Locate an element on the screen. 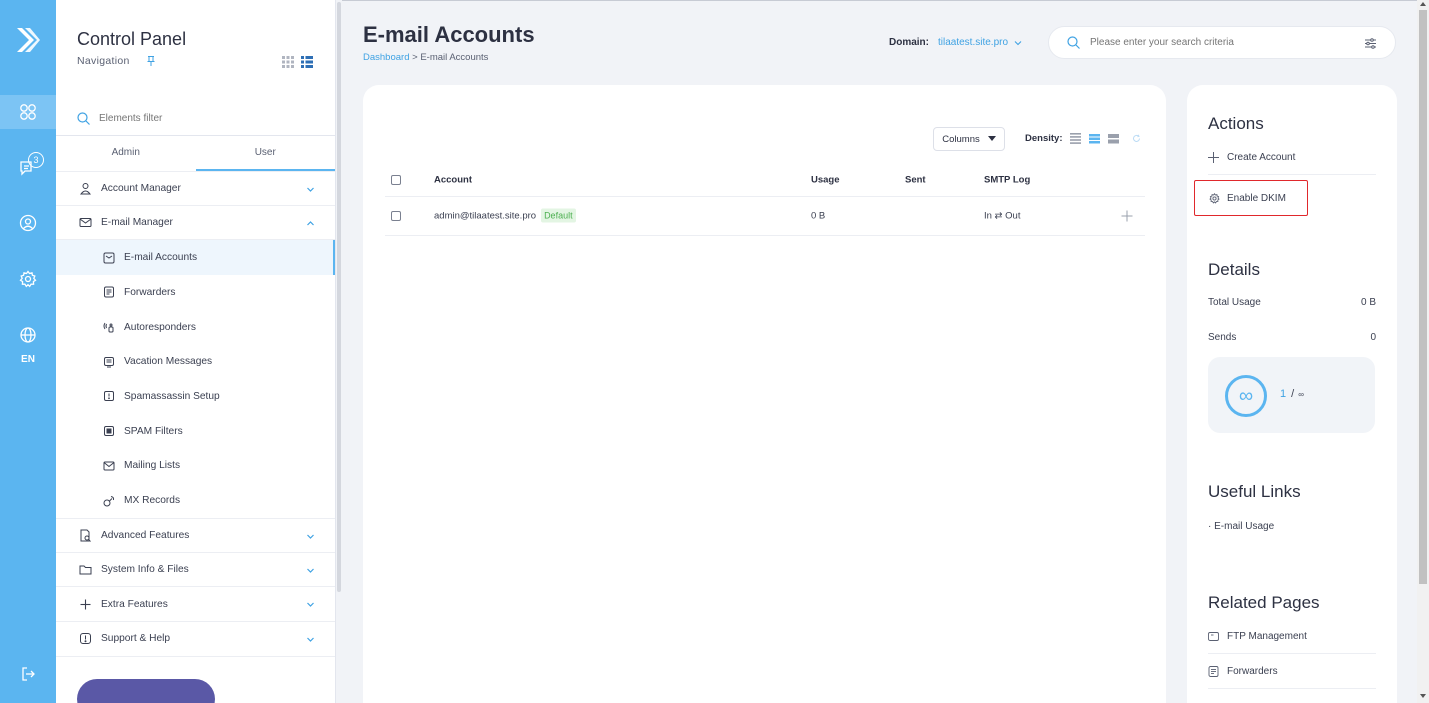 This screenshot has height=703, width=1429. submenu-vacation-messages: Vacation Messages is located at coordinates (195, 361).